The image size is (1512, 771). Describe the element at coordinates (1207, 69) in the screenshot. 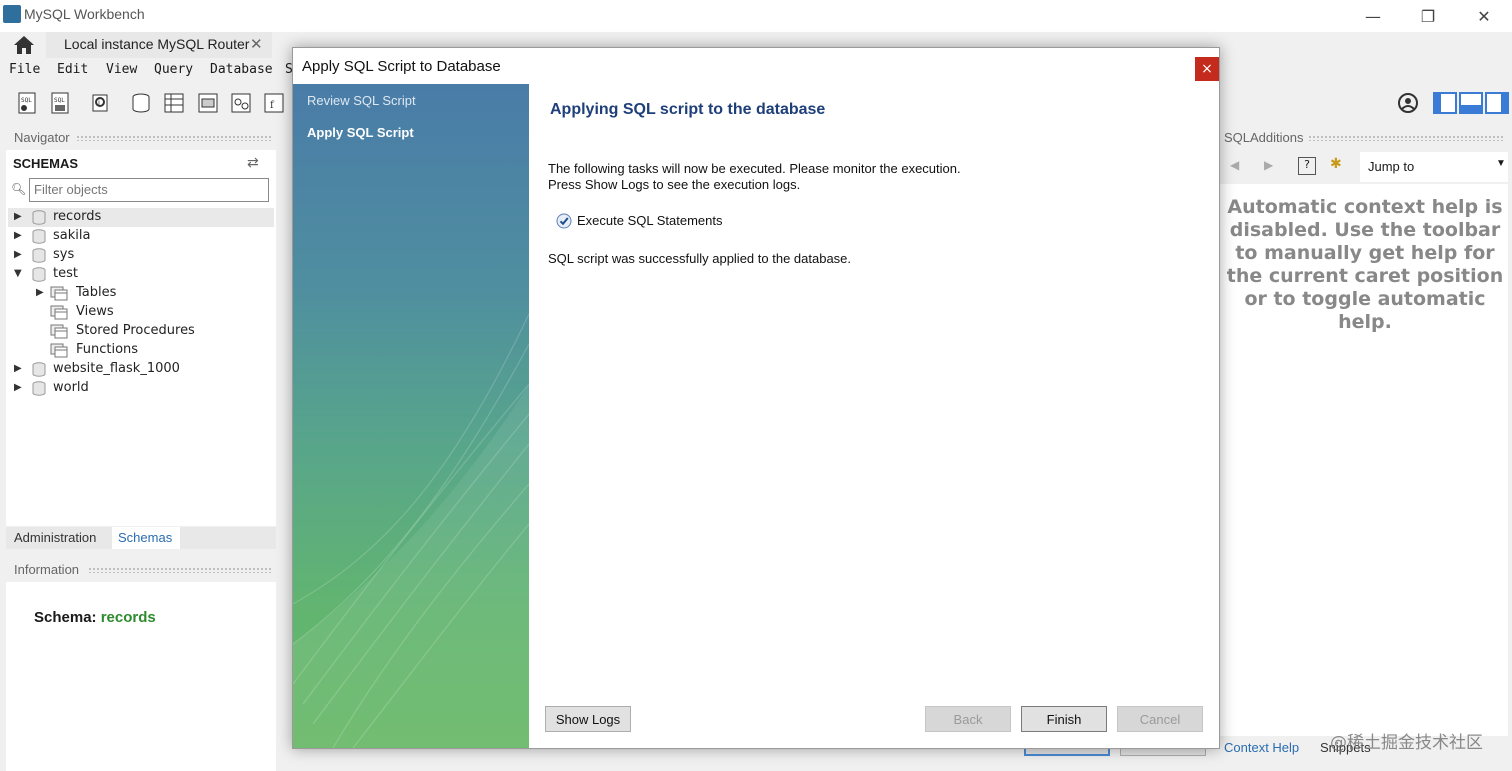

I see `dialog-close-button: ×` at that location.